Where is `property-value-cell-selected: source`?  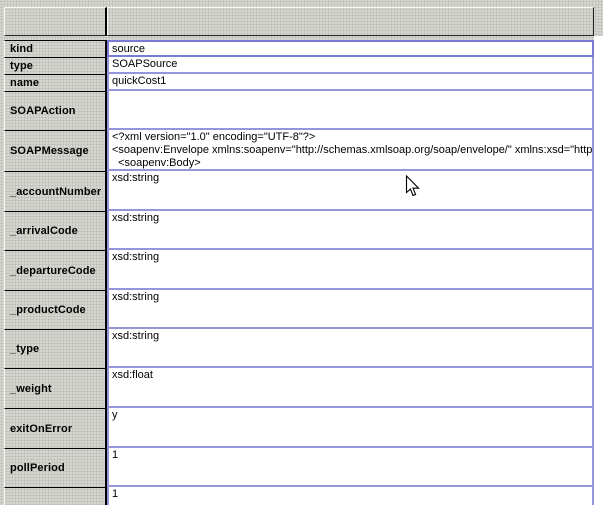 property-value-cell-selected: source is located at coordinates (350, 48).